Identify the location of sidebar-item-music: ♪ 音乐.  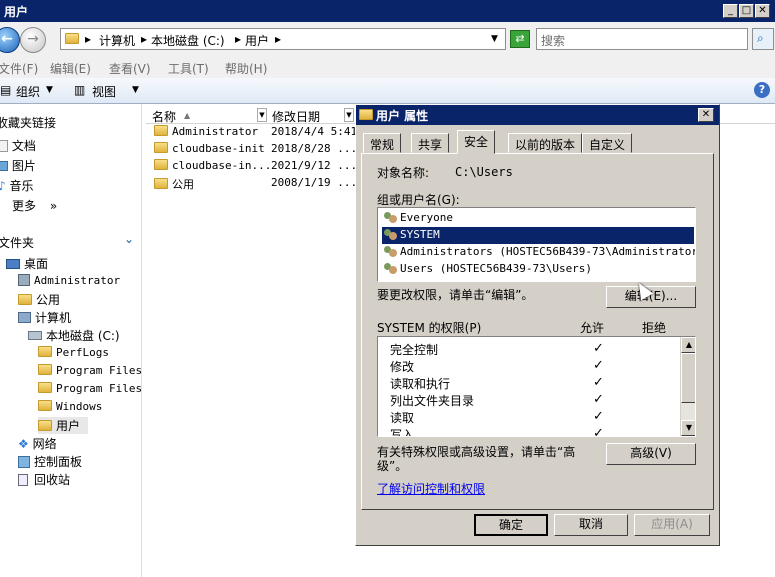
(17, 185).